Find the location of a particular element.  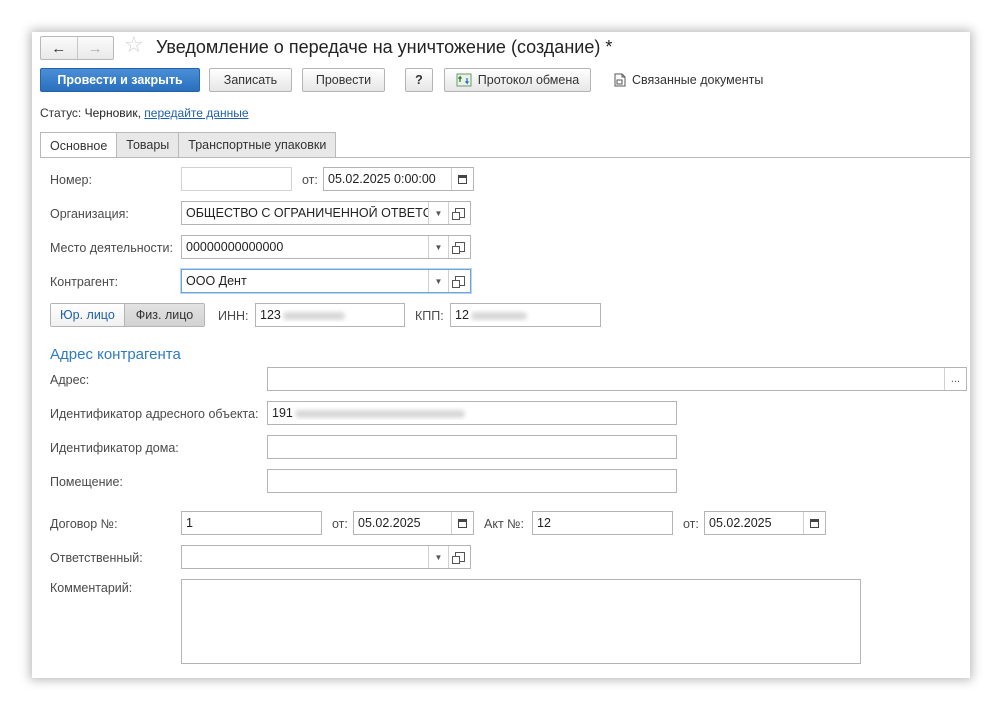

post-and-close-button: Провести и закрыть is located at coordinates (120, 80).